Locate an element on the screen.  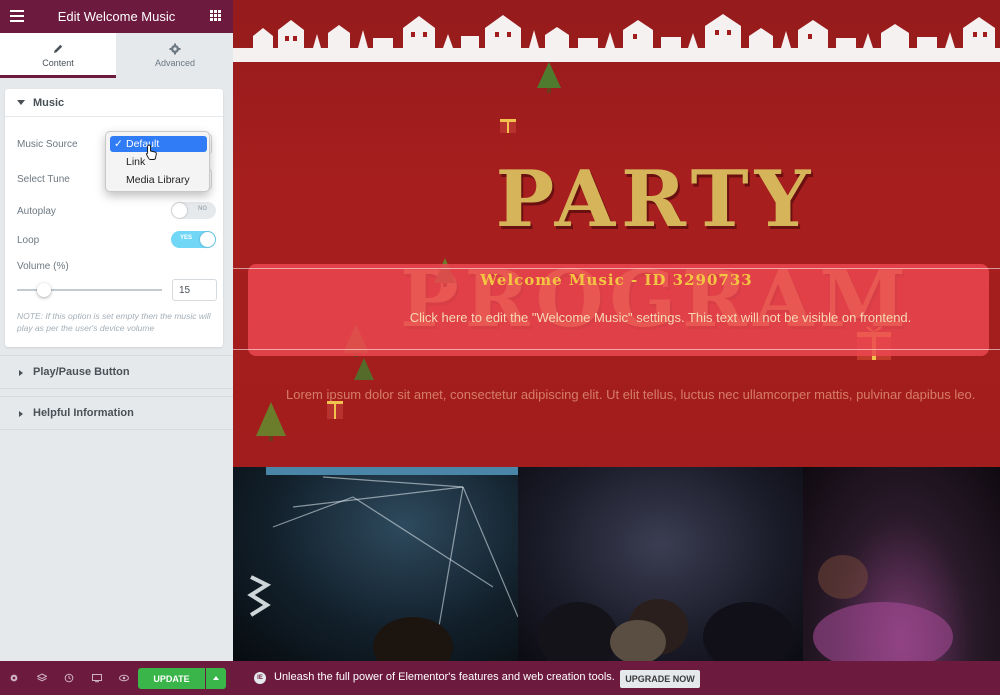
photo-top-strip is located at coordinates (392, 471).